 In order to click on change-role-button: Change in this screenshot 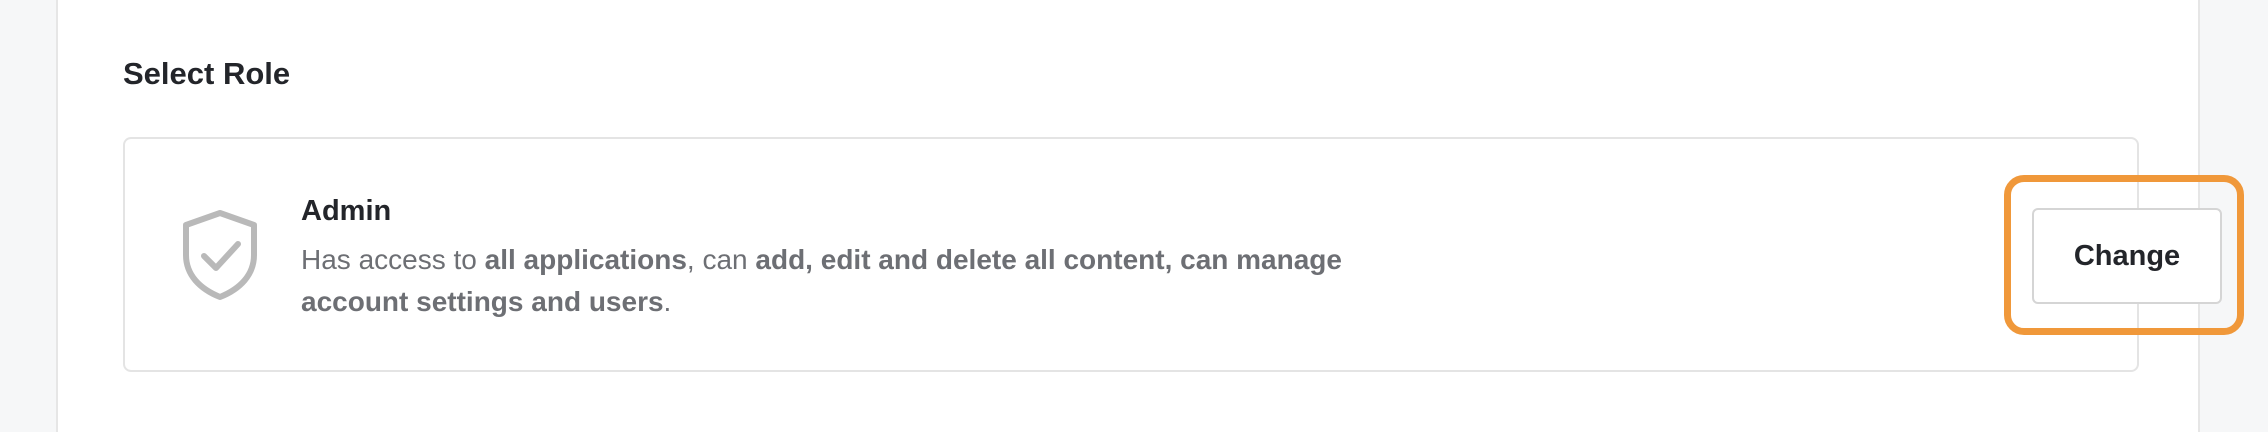, I will do `click(2127, 256)`.